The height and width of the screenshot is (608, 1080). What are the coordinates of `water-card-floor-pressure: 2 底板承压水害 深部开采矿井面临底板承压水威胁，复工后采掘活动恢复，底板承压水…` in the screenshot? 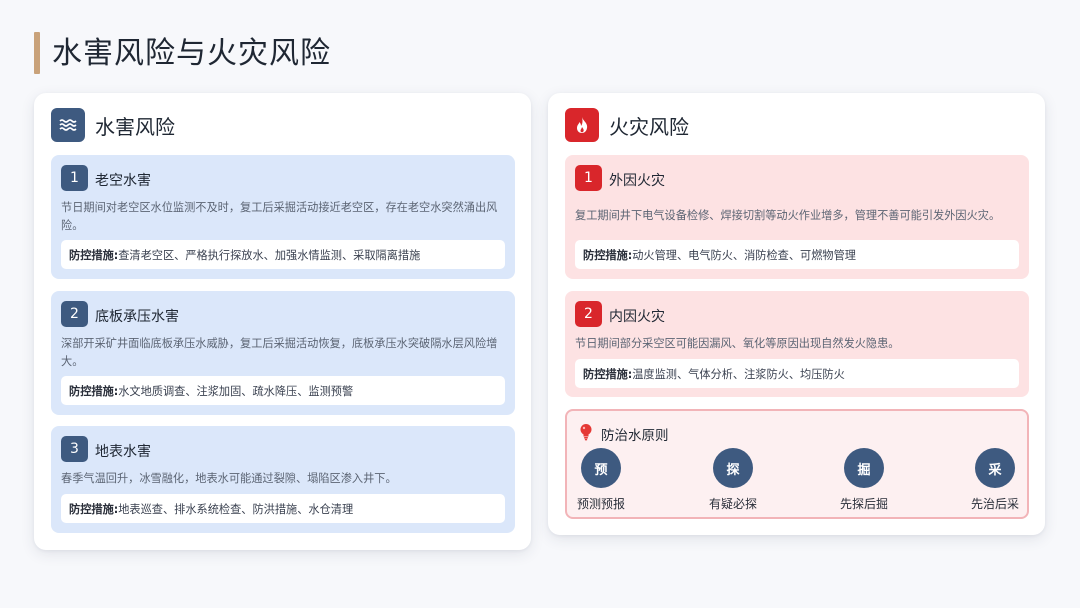 It's located at (283, 353).